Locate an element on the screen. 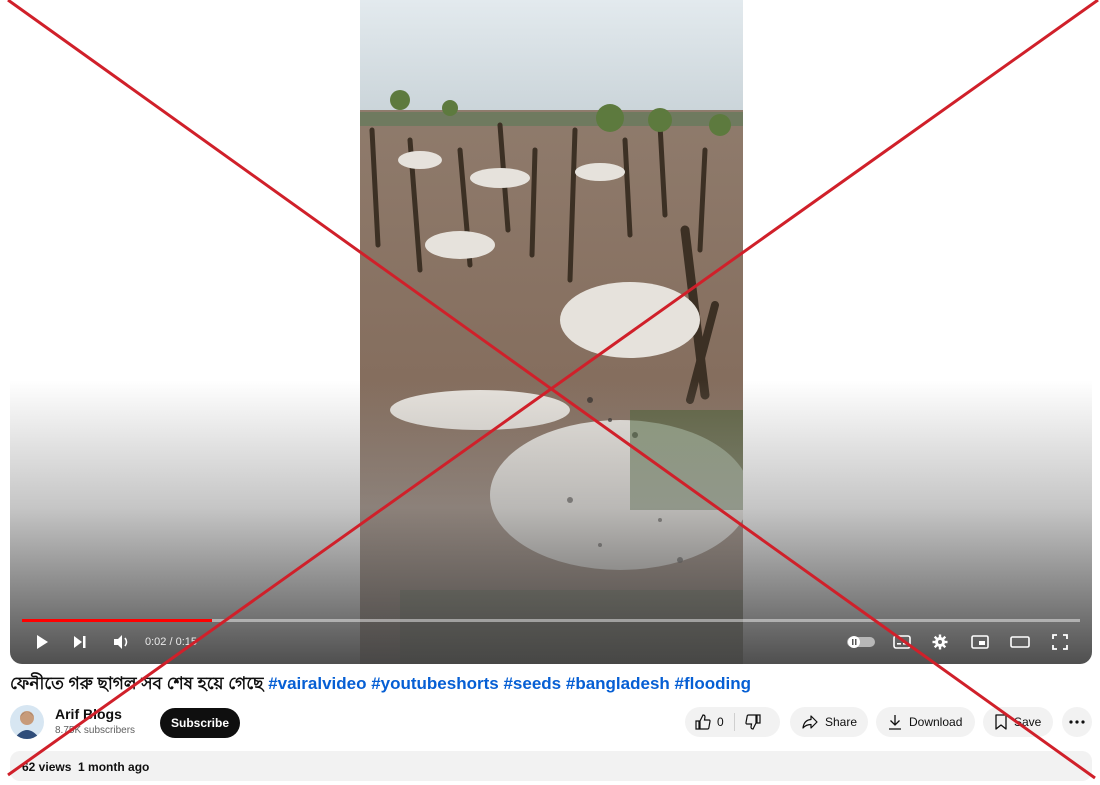 This screenshot has height=785, width=1100. more-horizontal-icon is located at coordinates (1077, 722).